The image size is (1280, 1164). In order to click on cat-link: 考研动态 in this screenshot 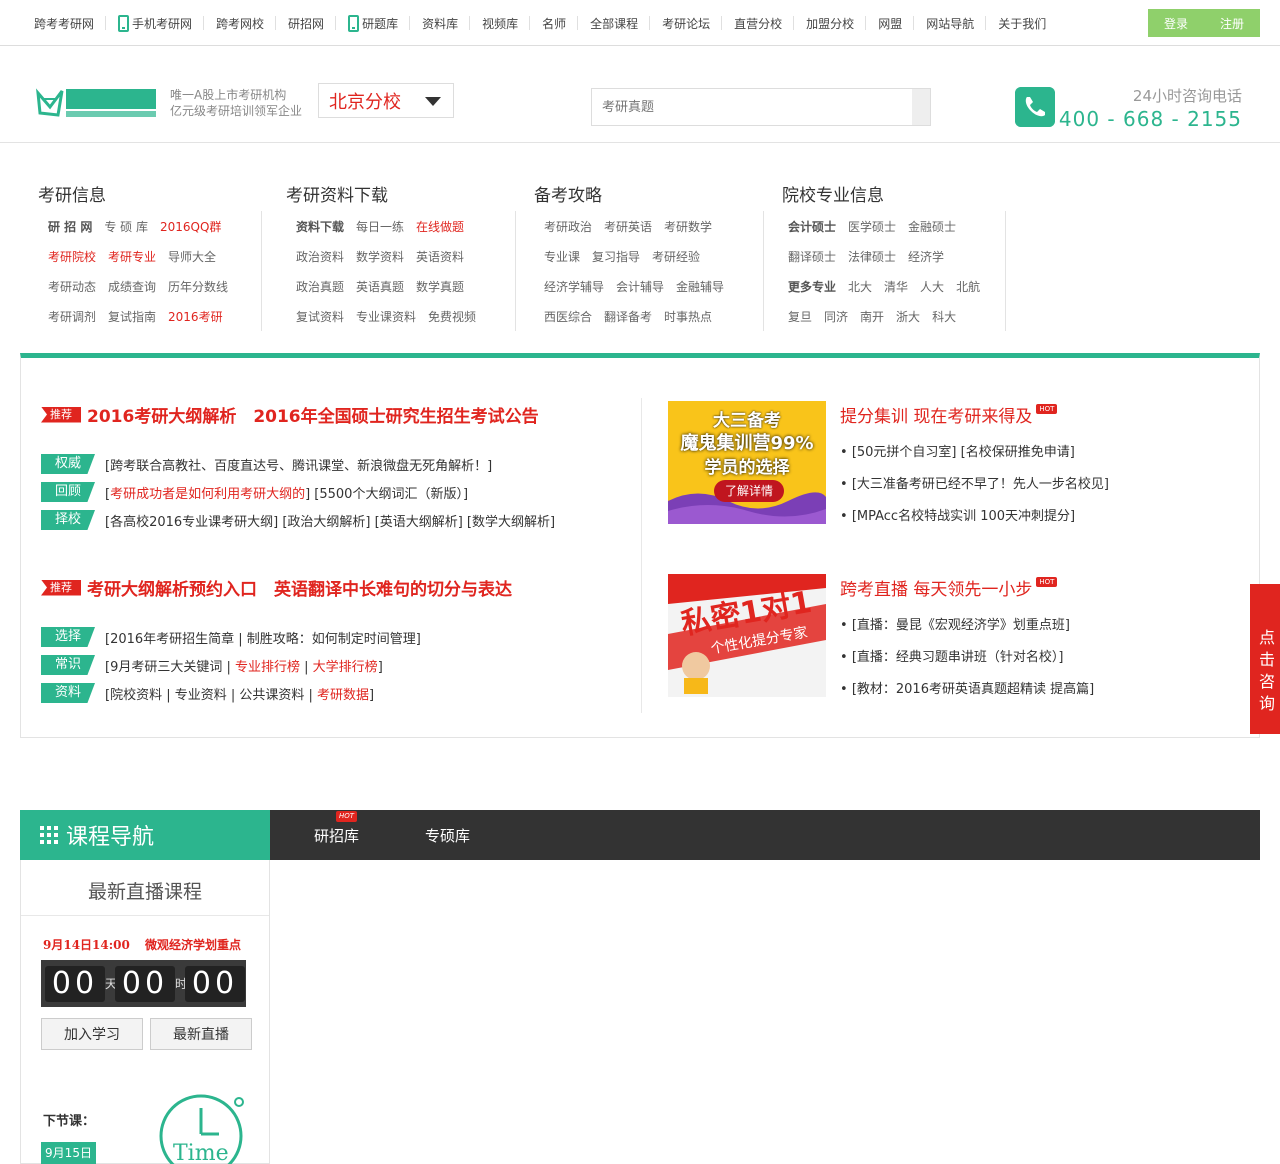, I will do `click(72, 286)`.